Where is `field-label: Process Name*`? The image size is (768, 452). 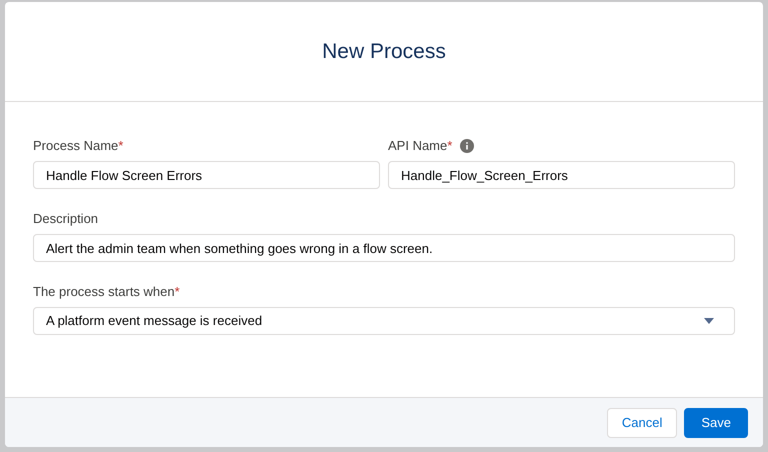
field-label: Process Name* is located at coordinates (78, 146).